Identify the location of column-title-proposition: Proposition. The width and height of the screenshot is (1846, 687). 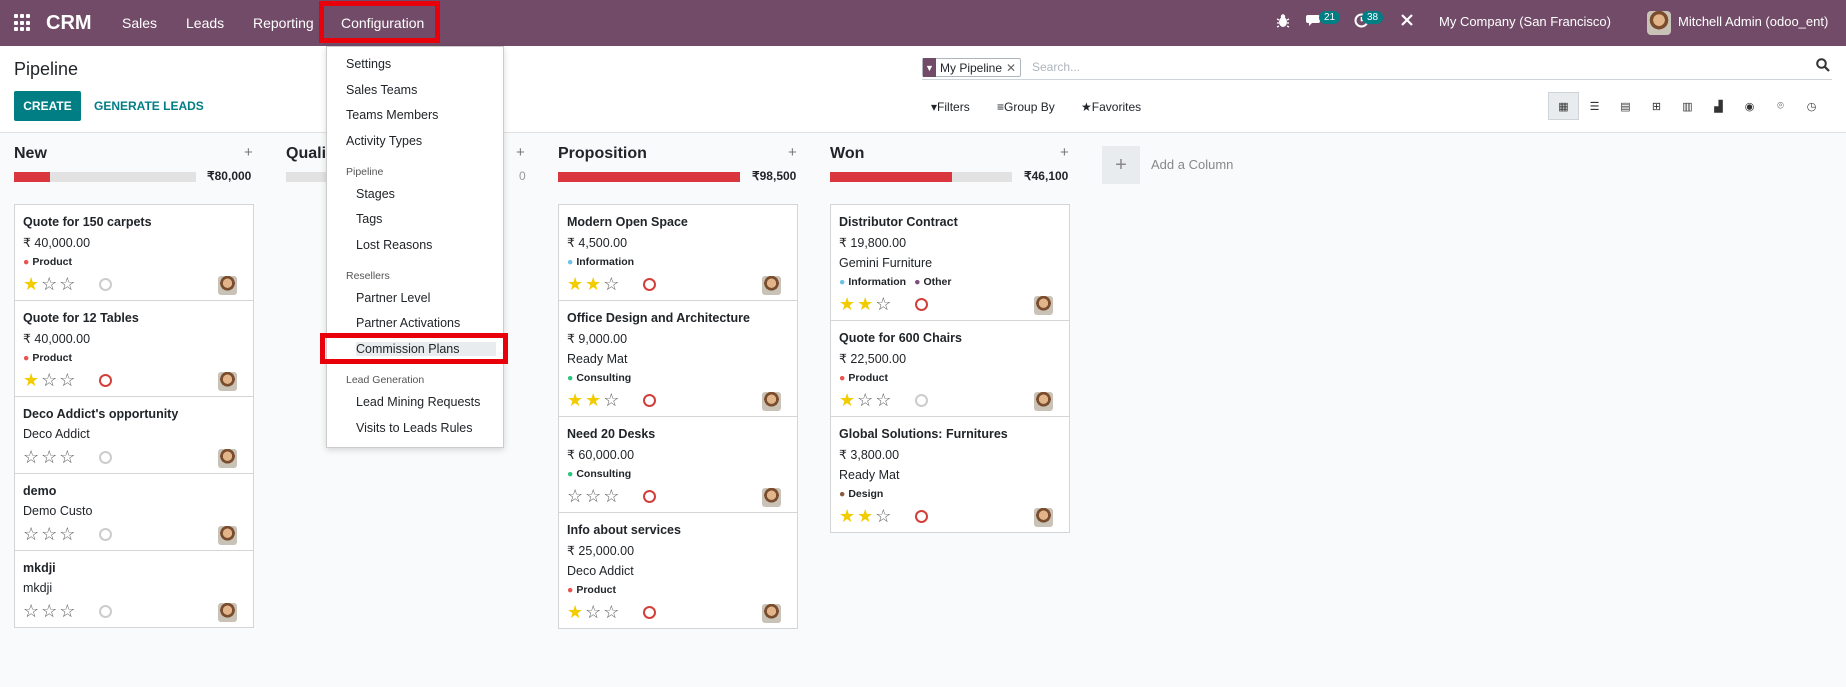
(602, 154).